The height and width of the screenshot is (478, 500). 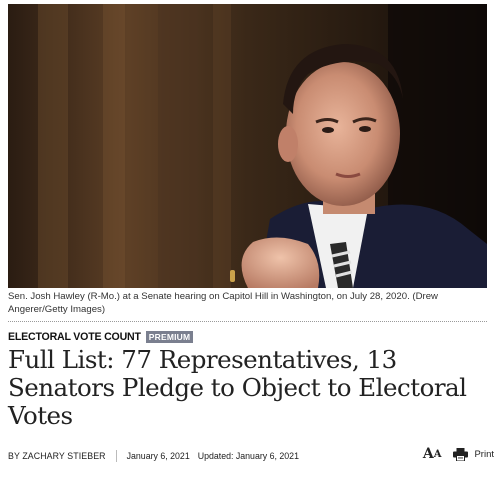 I want to click on font-size-icon: AA, so click(x=432, y=454).